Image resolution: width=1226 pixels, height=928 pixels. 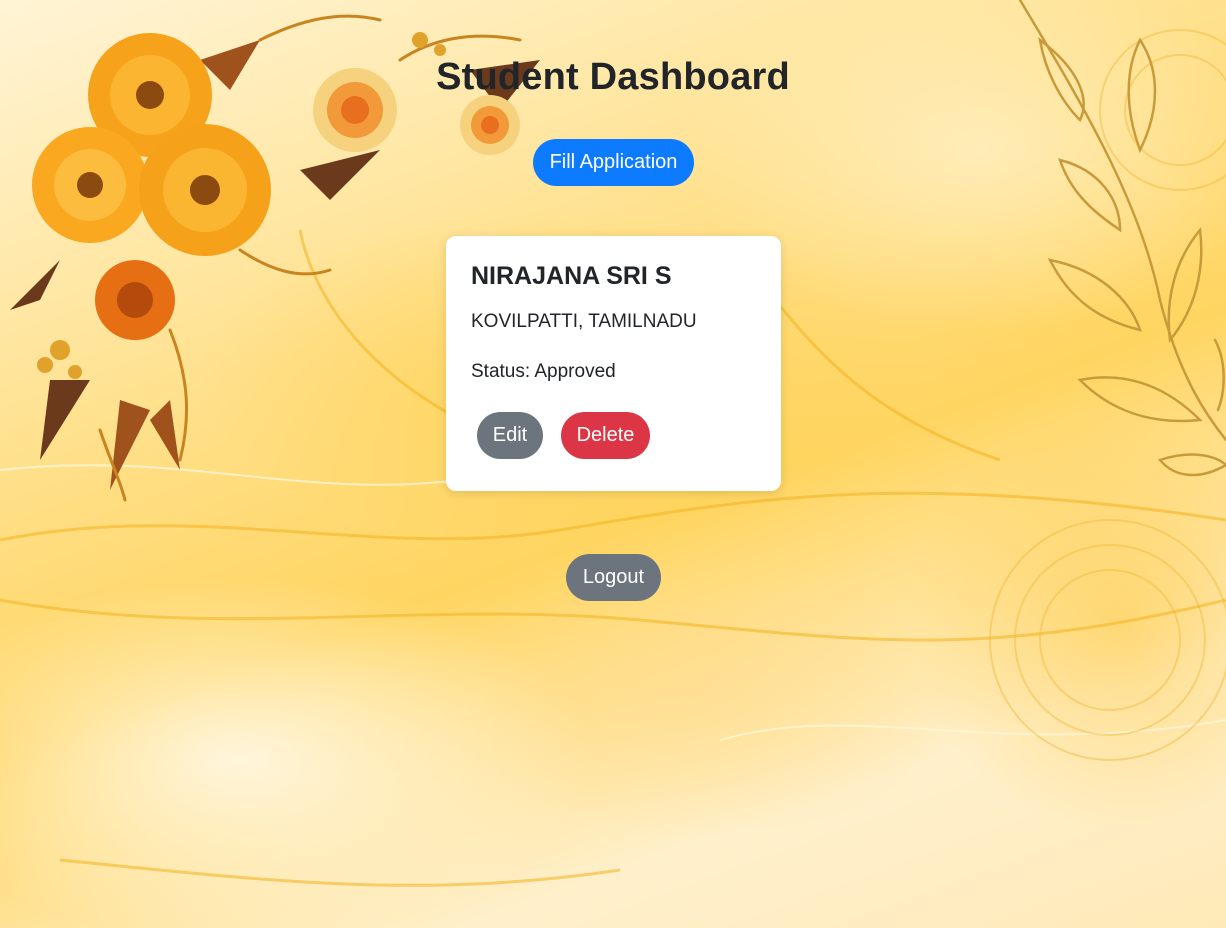 I want to click on student-location: KOVILPATTI, TAMILNADU, so click(x=584, y=321).